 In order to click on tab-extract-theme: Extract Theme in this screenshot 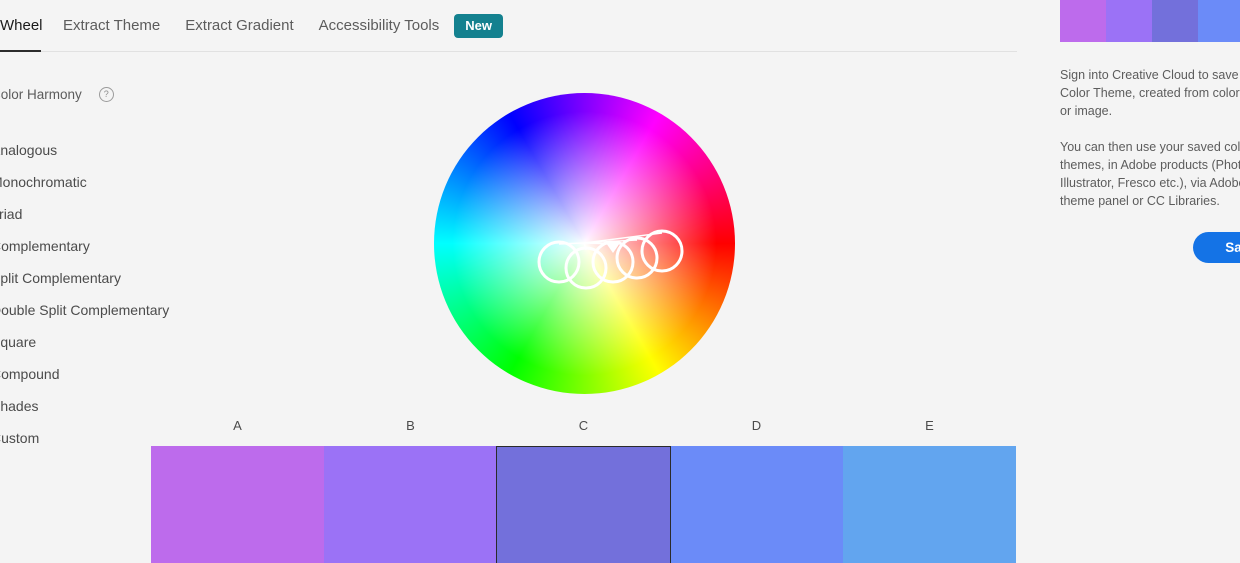, I will do `click(111, 26)`.